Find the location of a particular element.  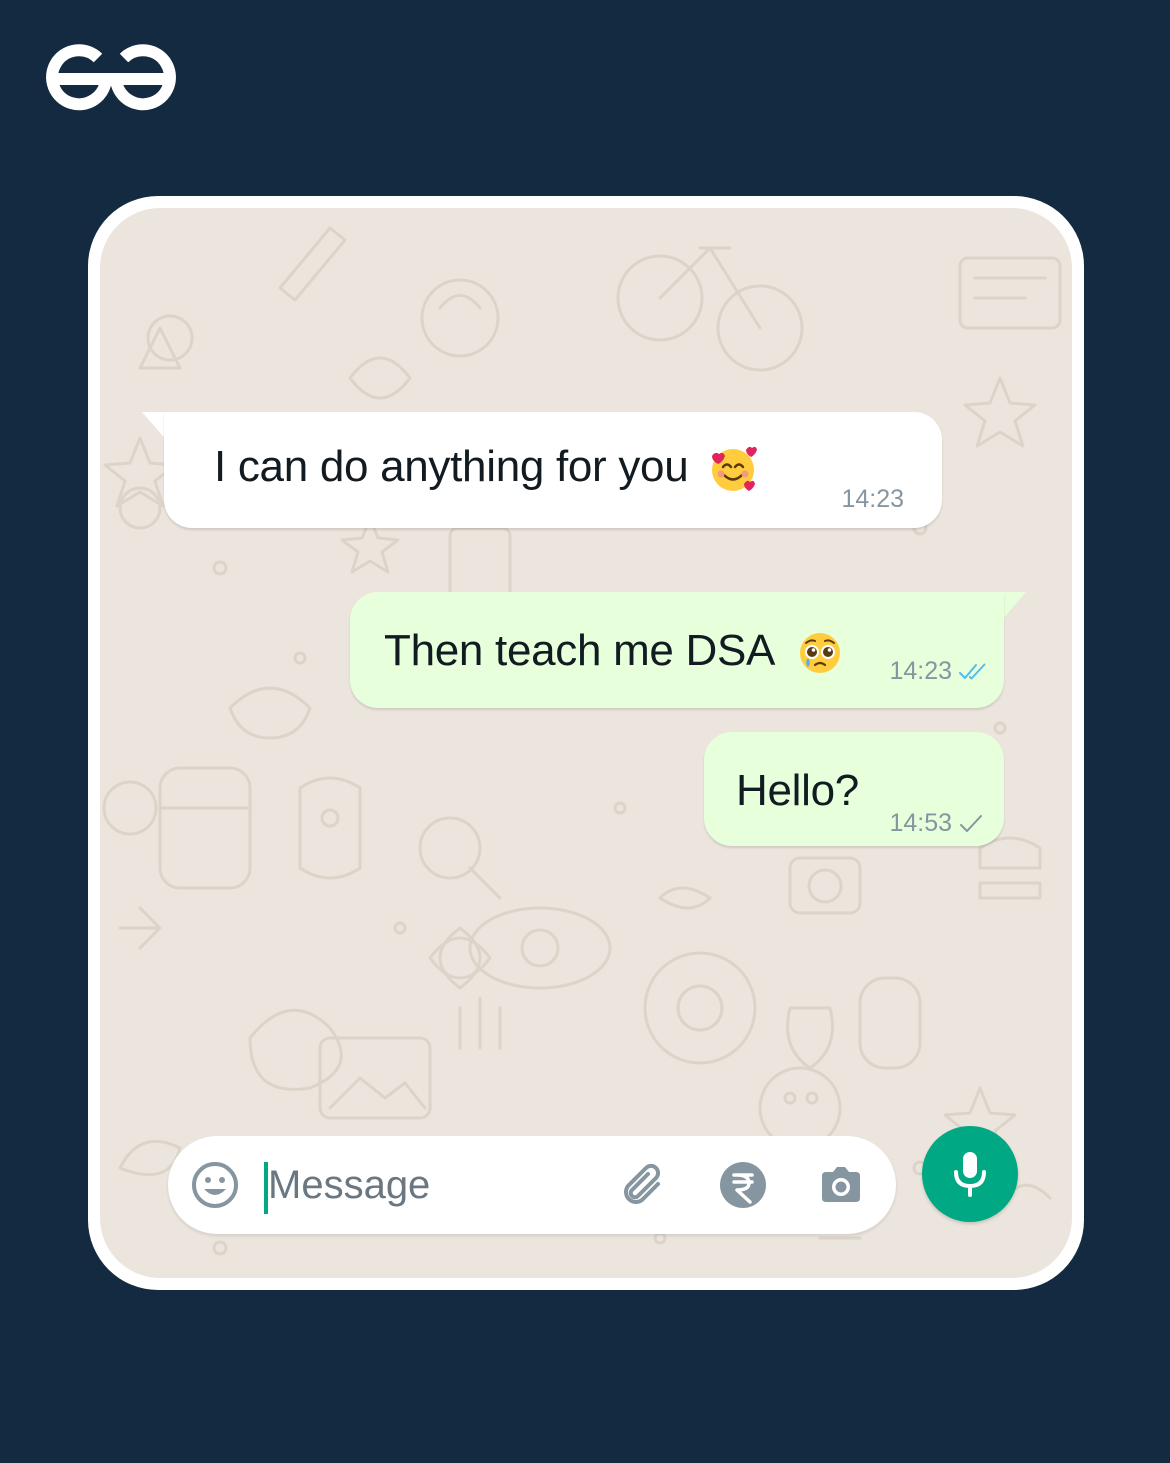

outgoing-message-bubble: Hello? 14:53 is located at coordinates (854, 789).